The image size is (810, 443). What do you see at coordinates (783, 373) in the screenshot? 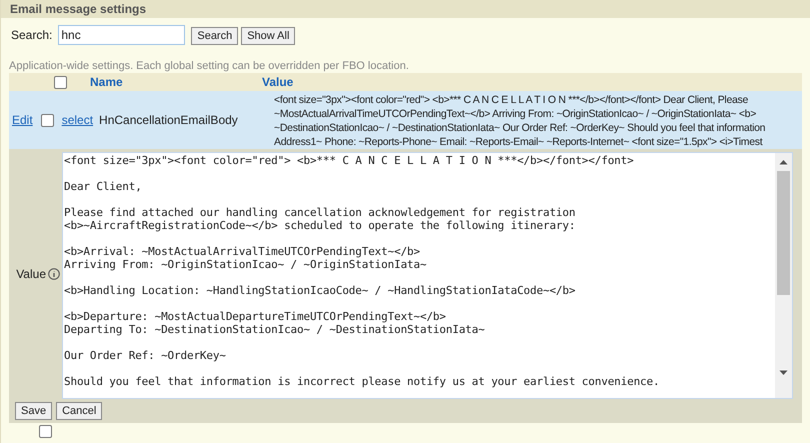
I see `scroll-down-icon` at bounding box center [783, 373].